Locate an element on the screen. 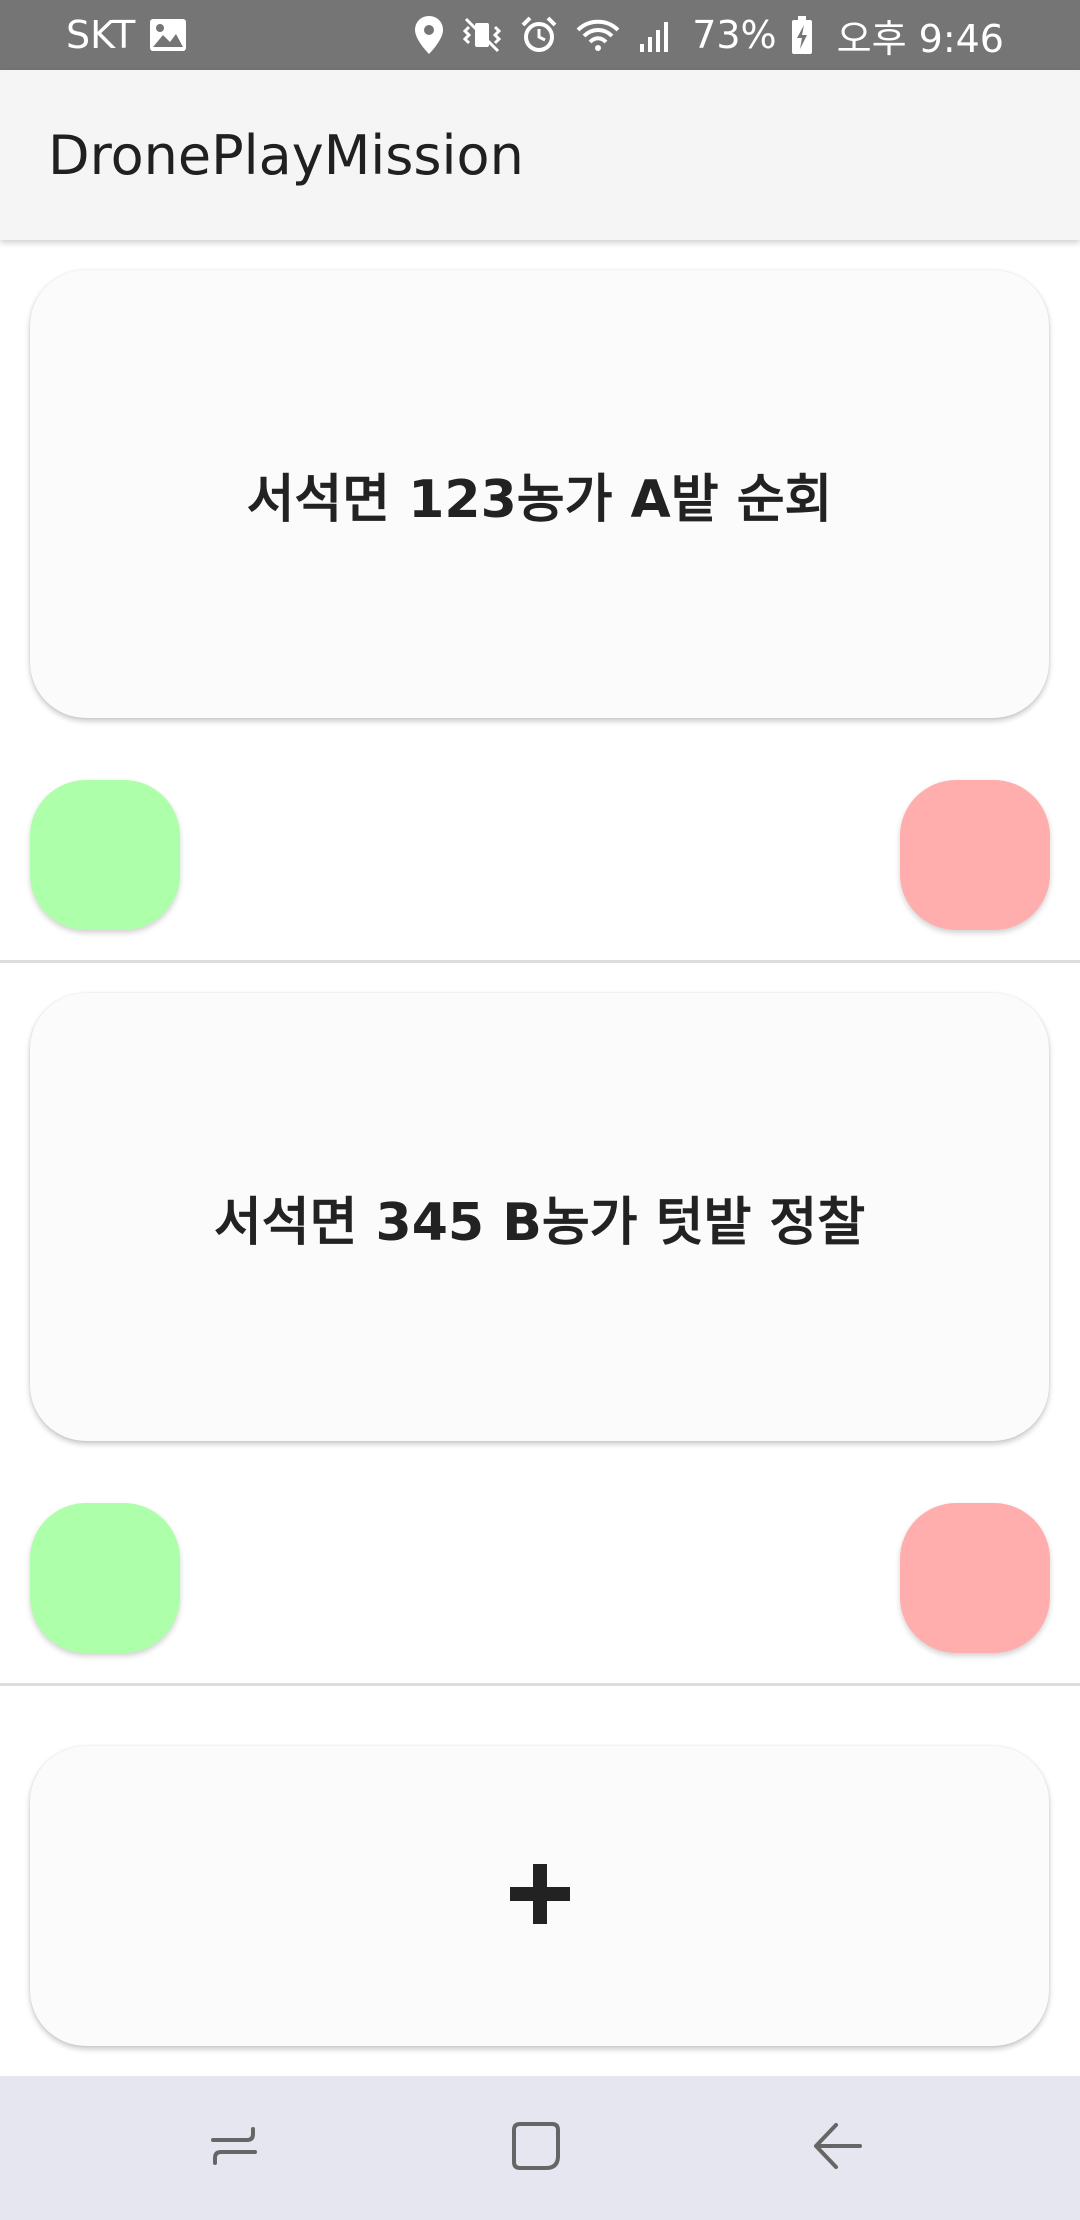 The height and width of the screenshot is (2220, 1080). status-right: 73% 오후 9:46 is located at coordinates (709, 35).